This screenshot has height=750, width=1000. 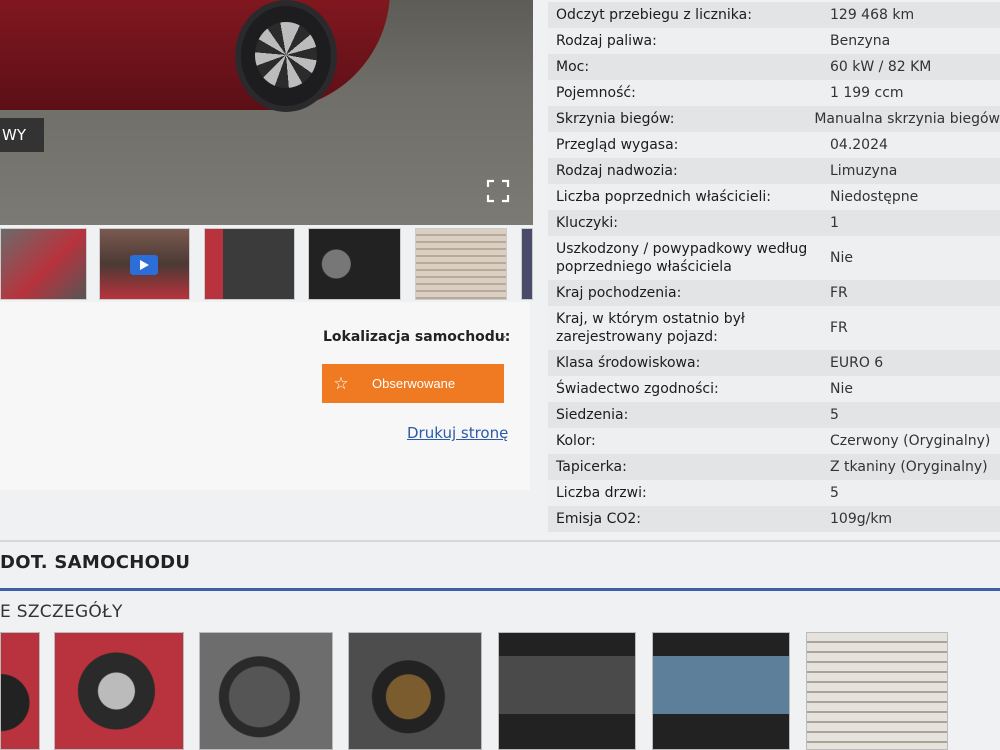 I want to click on spec-key: Moc:, so click(x=573, y=67).